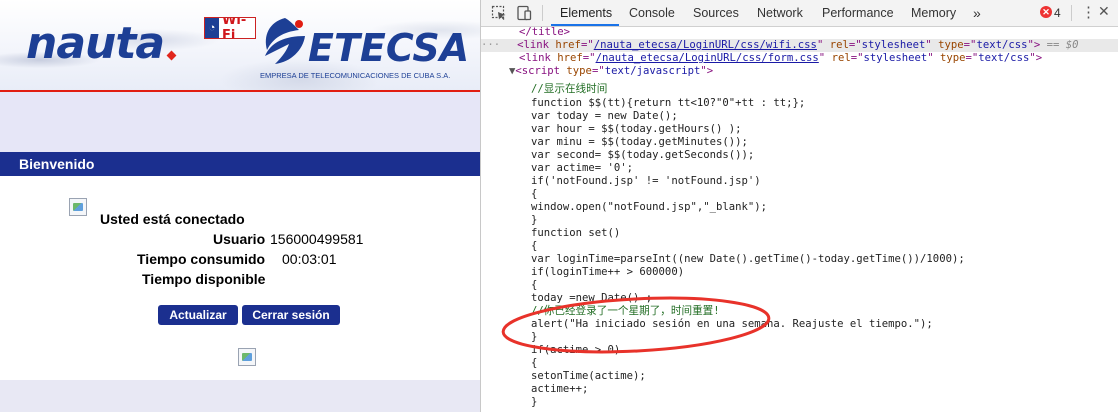  What do you see at coordinates (636, 325) in the screenshot?
I see `annotation-ellipse` at bounding box center [636, 325].